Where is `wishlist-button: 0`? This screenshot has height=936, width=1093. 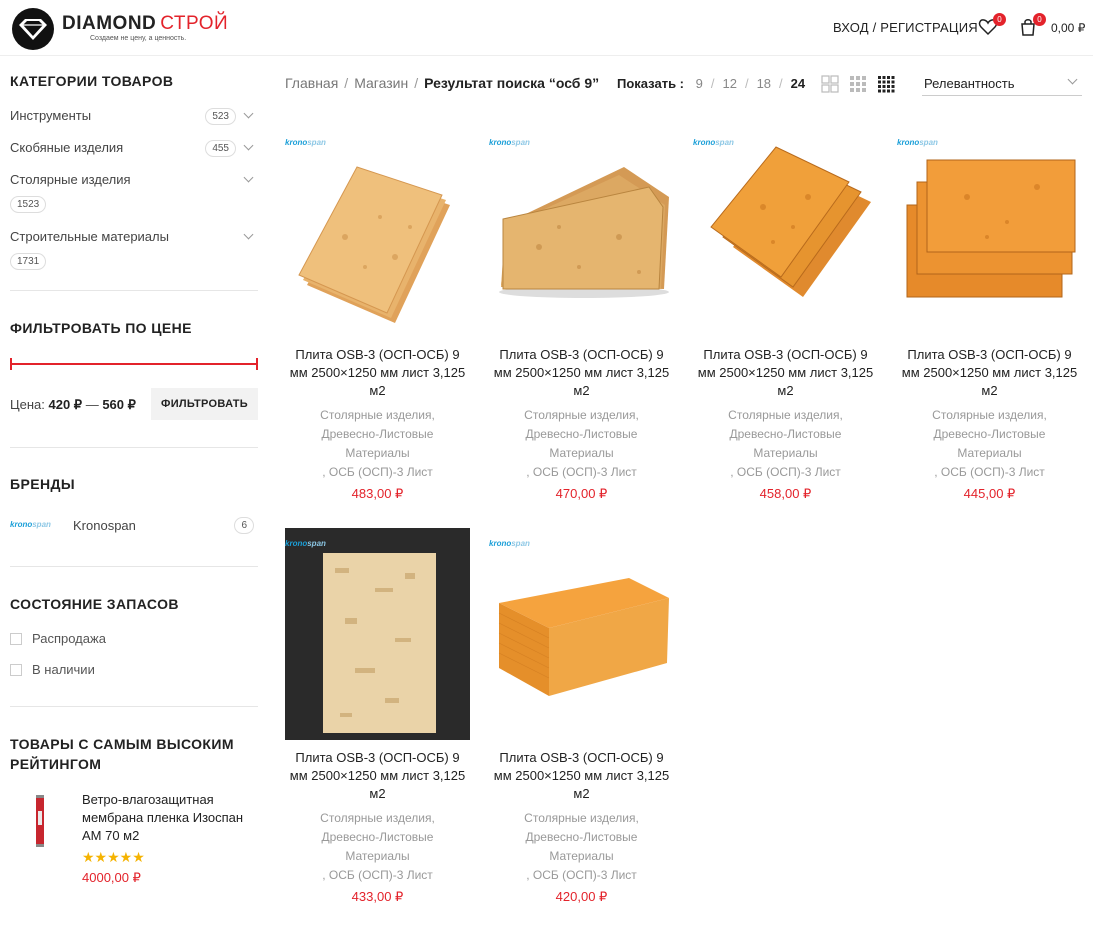 wishlist-button: 0 is located at coordinates (992, 26).